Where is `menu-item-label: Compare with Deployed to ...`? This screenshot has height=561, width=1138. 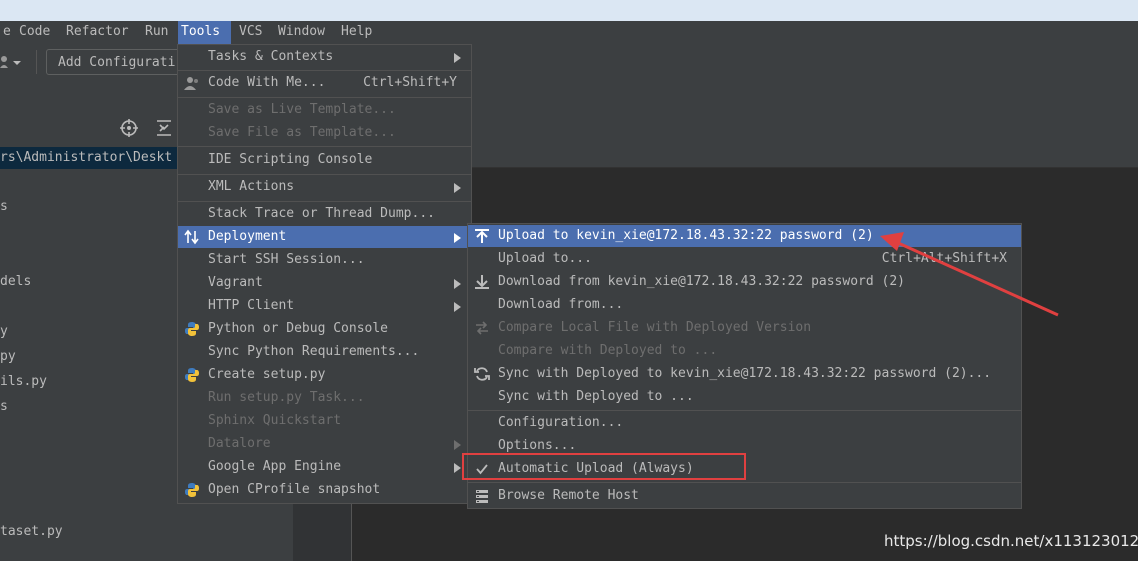 menu-item-label: Compare with Deployed to ... is located at coordinates (608, 350).